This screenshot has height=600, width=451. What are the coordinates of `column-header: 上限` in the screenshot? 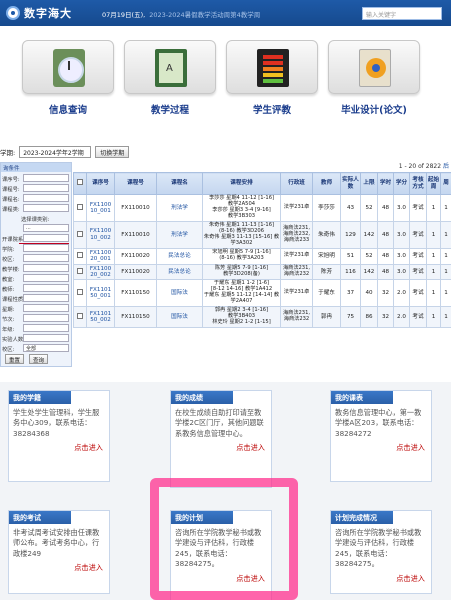 It's located at (369, 183).